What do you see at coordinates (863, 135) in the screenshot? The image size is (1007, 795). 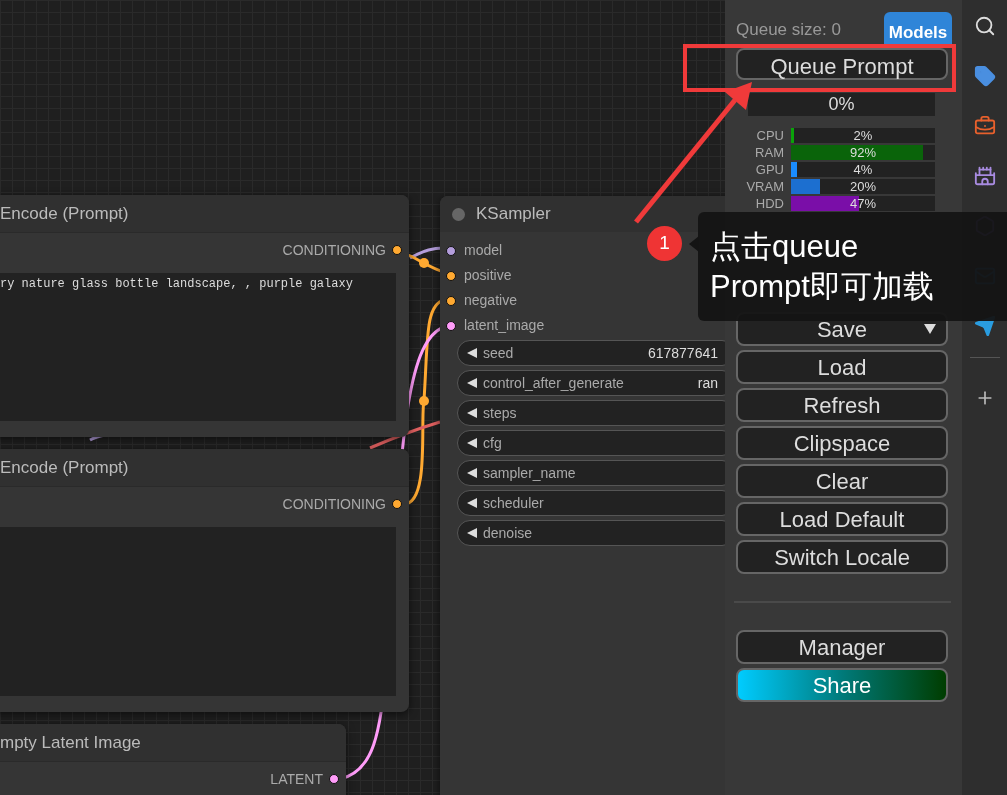 I see `monitor-bar: 2%` at bounding box center [863, 135].